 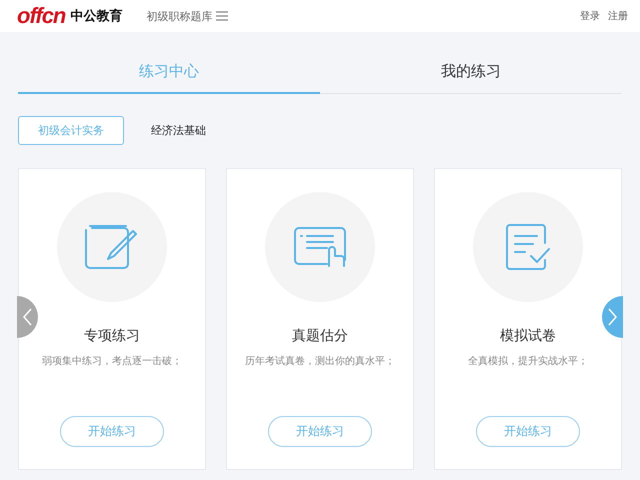 I want to click on document-hand-icon, so click(x=320, y=247).